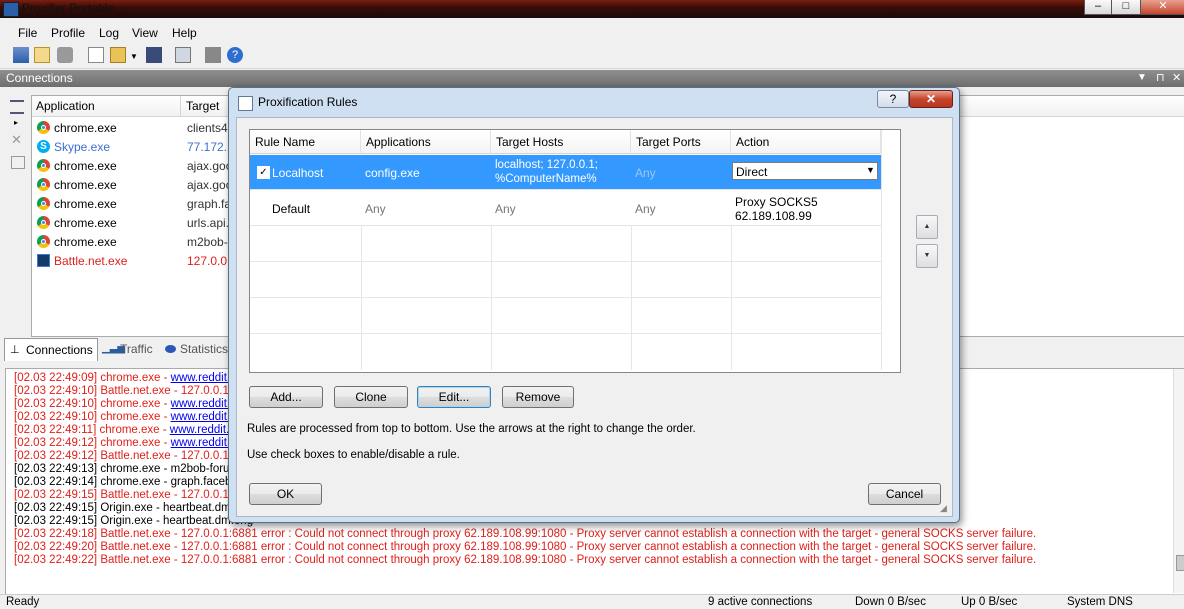 This screenshot has height=609, width=1184. I want to click on menu-help: Help, so click(184, 33).